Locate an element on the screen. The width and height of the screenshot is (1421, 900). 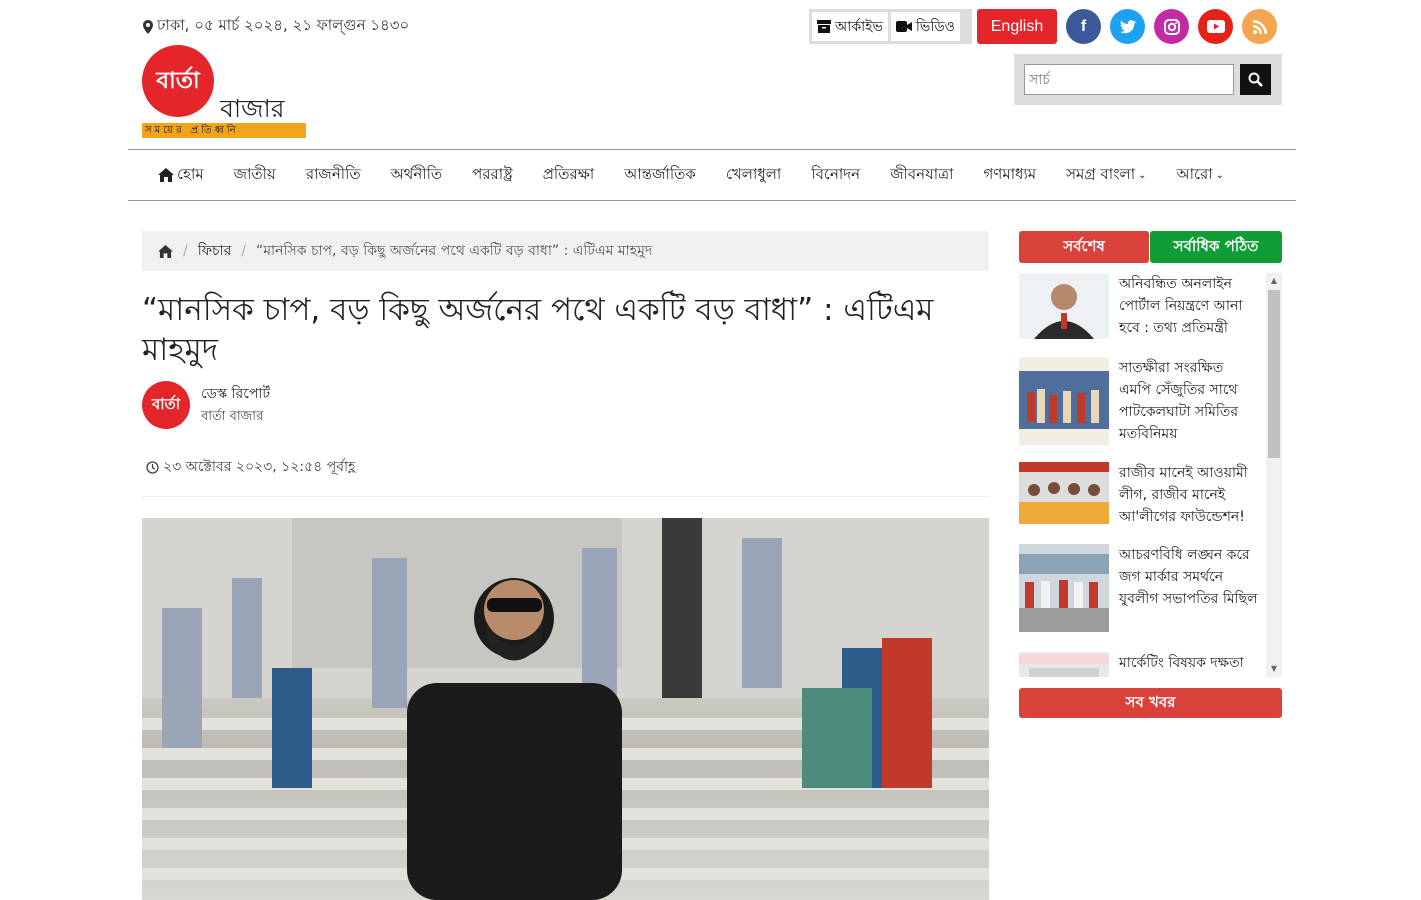
nav-label: জীবনযাত্রা is located at coordinates (922, 173).